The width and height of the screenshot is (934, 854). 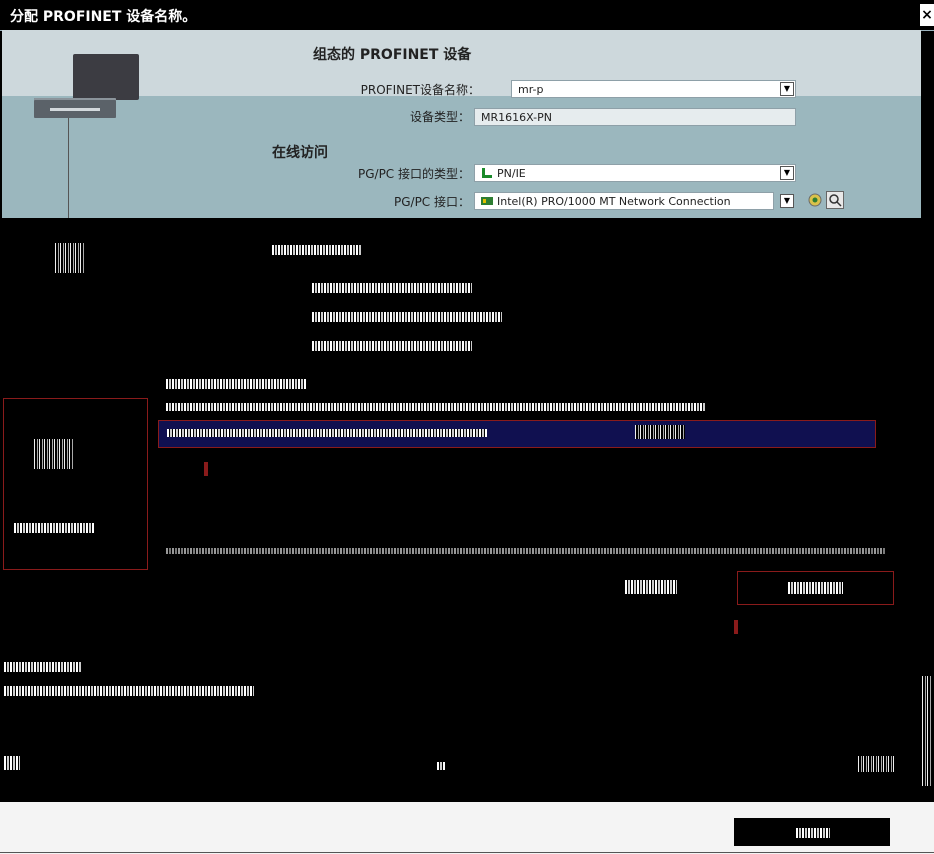 I want to click on assign-name-button, so click(x=815, y=588).